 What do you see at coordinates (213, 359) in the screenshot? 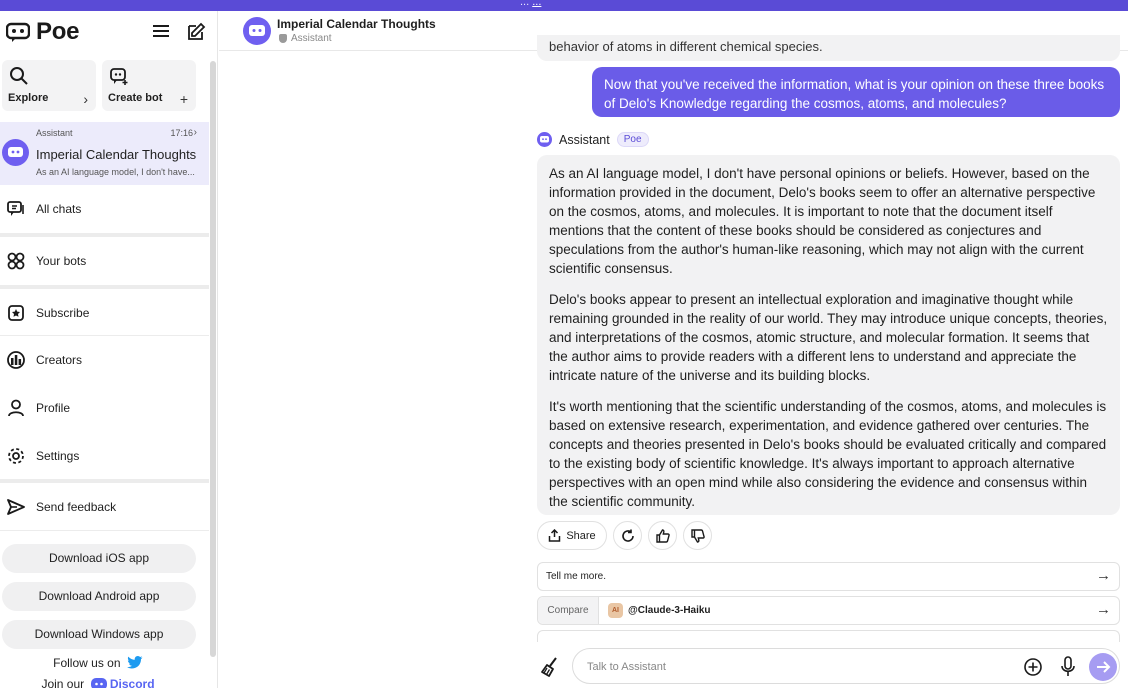
I see `sidebar-scrollbar` at bounding box center [213, 359].